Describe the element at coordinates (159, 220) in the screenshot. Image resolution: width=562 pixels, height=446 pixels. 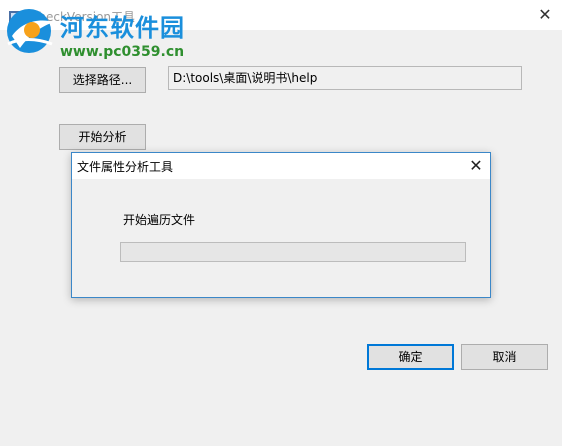
I see `dialog-status-text: 开始遍历文件` at that location.